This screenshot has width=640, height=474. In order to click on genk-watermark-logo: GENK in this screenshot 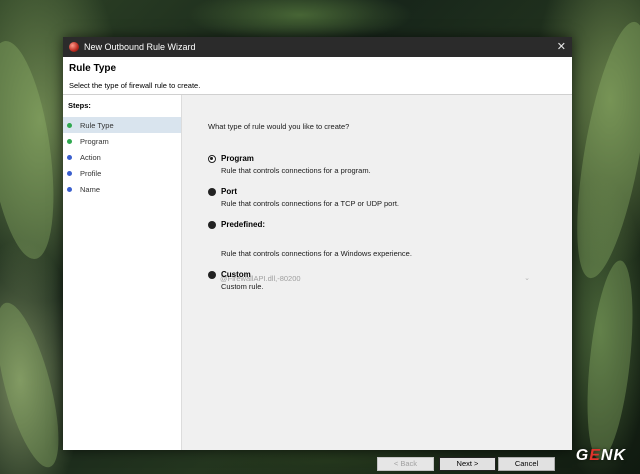, I will do `click(601, 456)`.